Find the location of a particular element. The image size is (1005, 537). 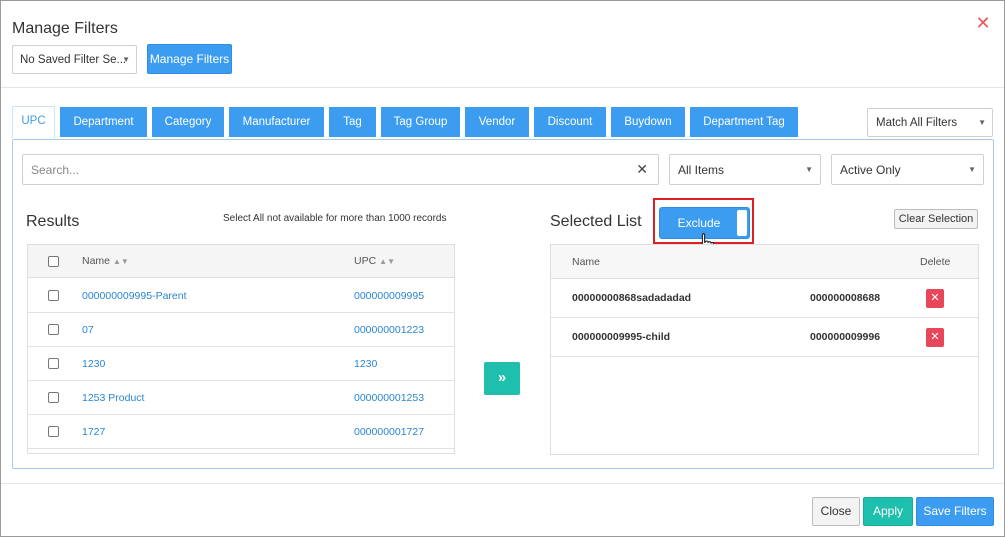

table-row: 1253 Product 000000001253 is located at coordinates (241, 398).